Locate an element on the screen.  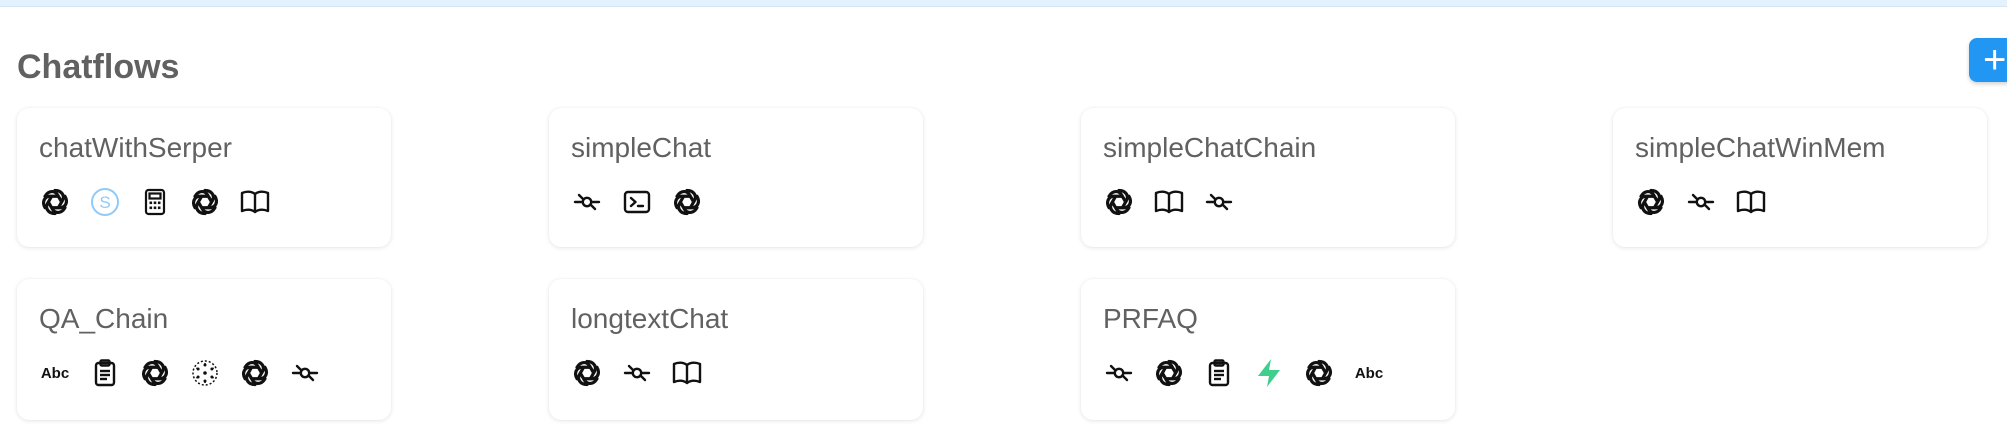
chatflow-name: chatWithSerper is located at coordinates (135, 147).